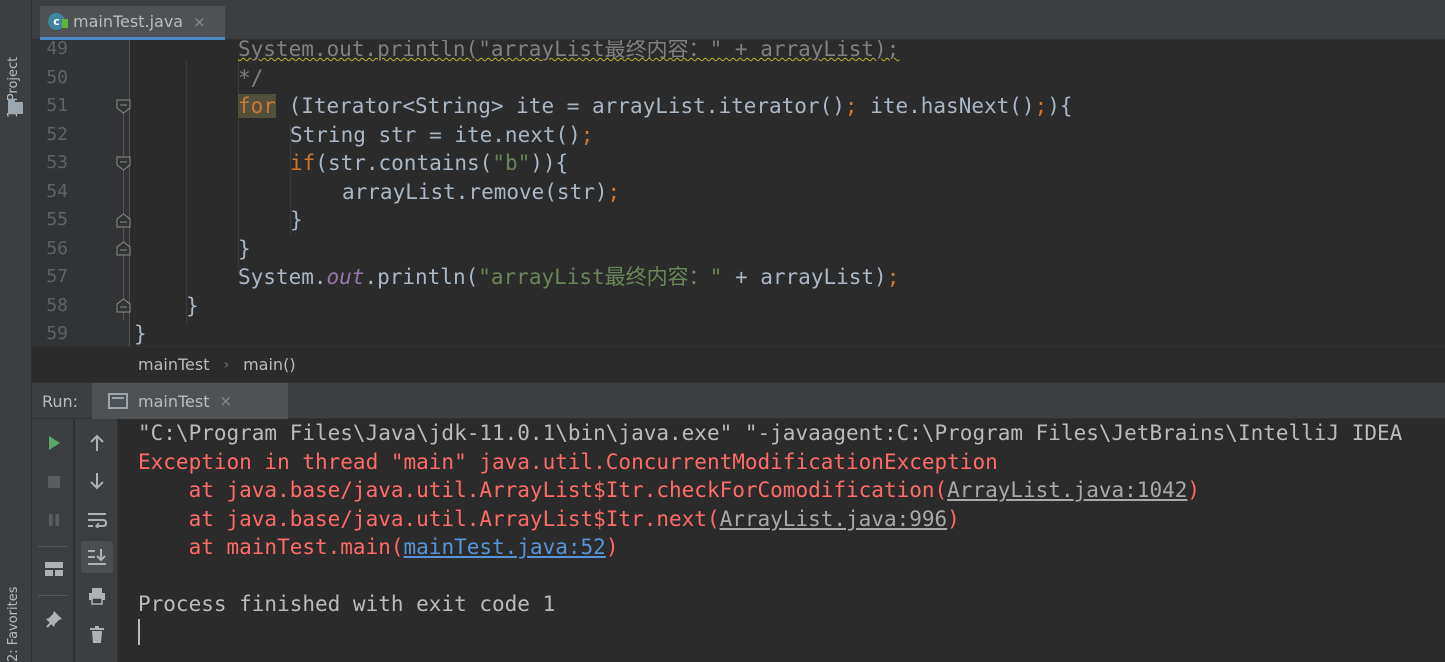 The image size is (1445, 662). Describe the element at coordinates (174, 401) in the screenshot. I see `run-tab-title: mainTest` at that location.